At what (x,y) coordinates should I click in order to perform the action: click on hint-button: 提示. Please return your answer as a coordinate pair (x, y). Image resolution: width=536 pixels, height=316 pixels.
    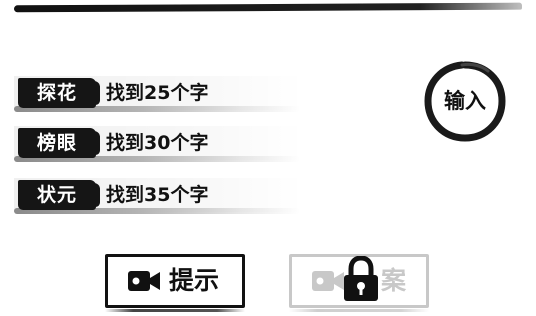
    Looking at the image, I should click on (175, 283).